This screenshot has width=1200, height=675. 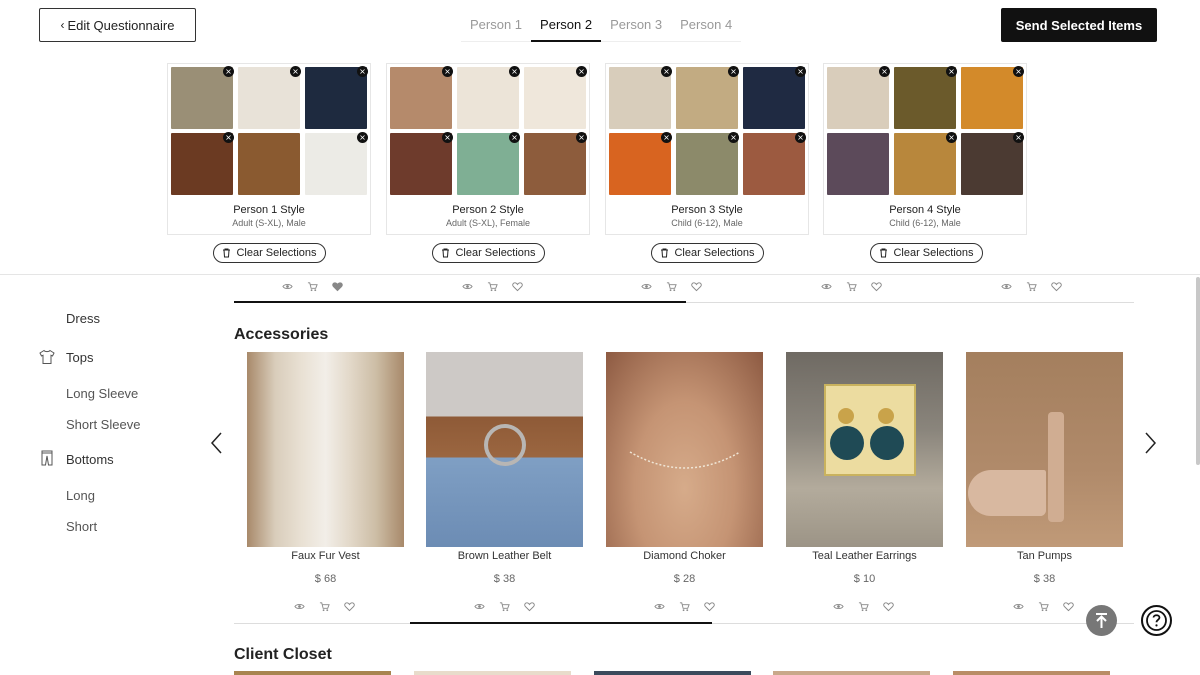 What do you see at coordinates (684, 556) in the screenshot?
I see `product-name: Diamond Choker` at bounding box center [684, 556].